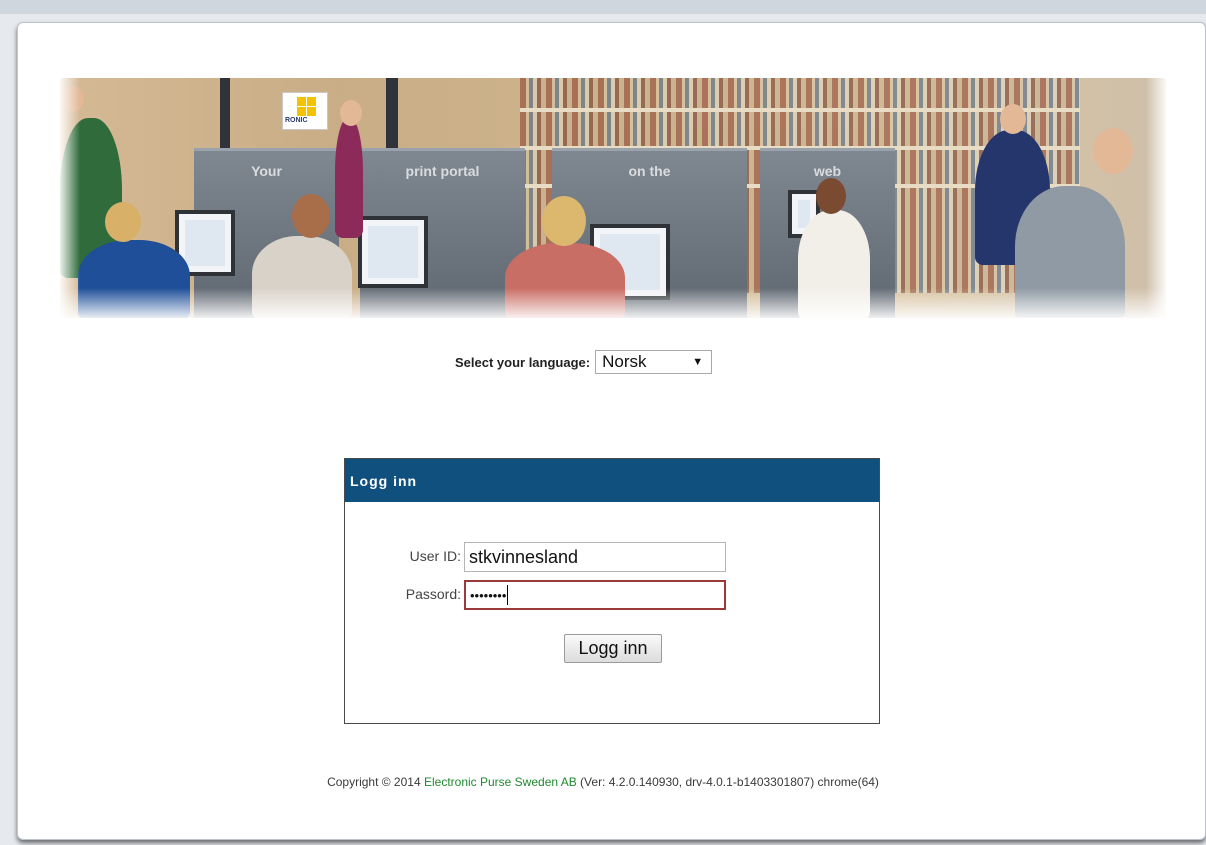 This screenshot has width=1206, height=845. What do you see at coordinates (442, 171) in the screenshot?
I see `banner-caption: print portal` at bounding box center [442, 171].